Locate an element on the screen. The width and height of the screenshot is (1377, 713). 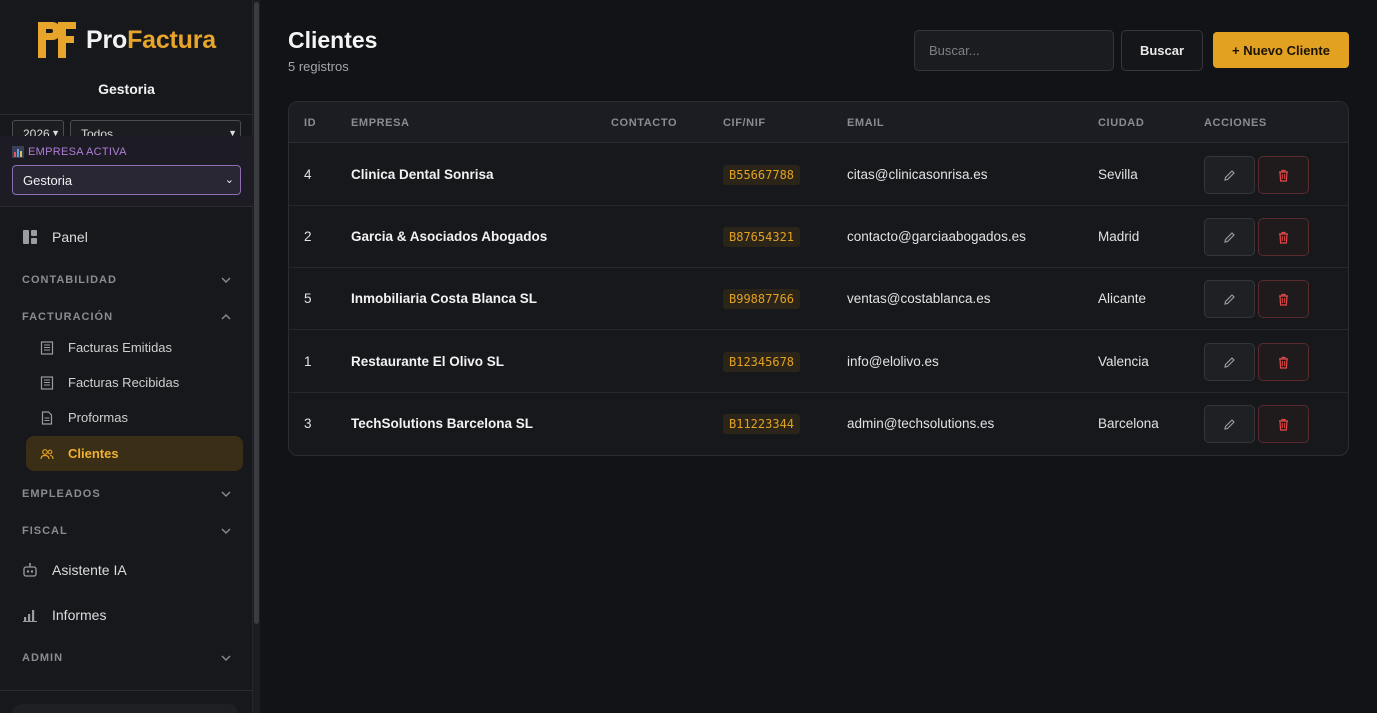
empresa-activa-panel: EMPRESA ACTIVA Gestoria ⌄ is located at coordinates (126, 171).